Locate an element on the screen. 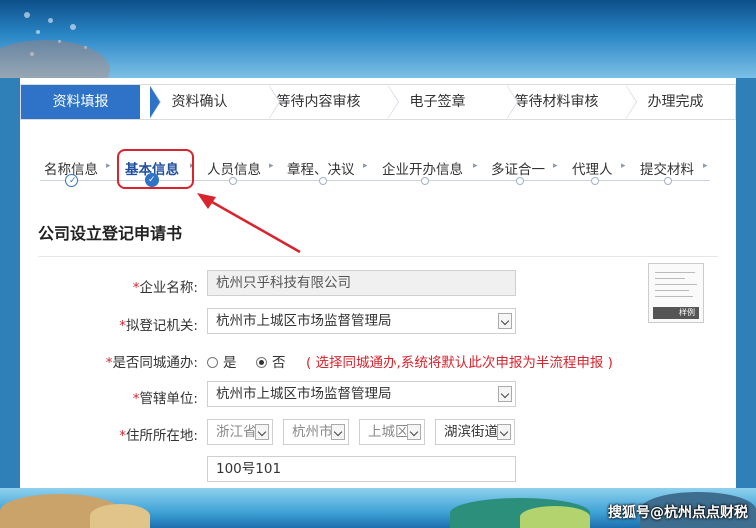 This screenshot has height=528, width=756. registry-select: 杭州市上城区市场监督管理局 is located at coordinates (361, 321).